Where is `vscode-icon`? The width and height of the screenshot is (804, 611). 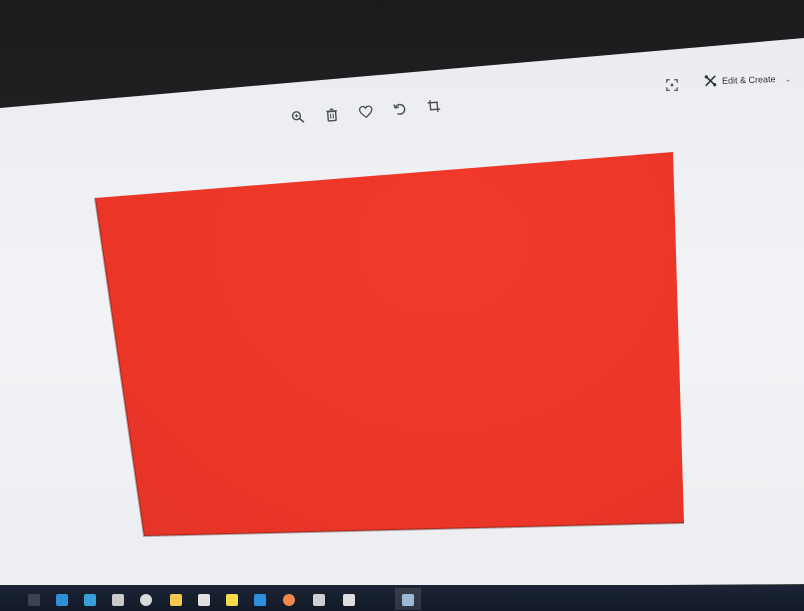
vscode-icon is located at coordinates (260, 600).